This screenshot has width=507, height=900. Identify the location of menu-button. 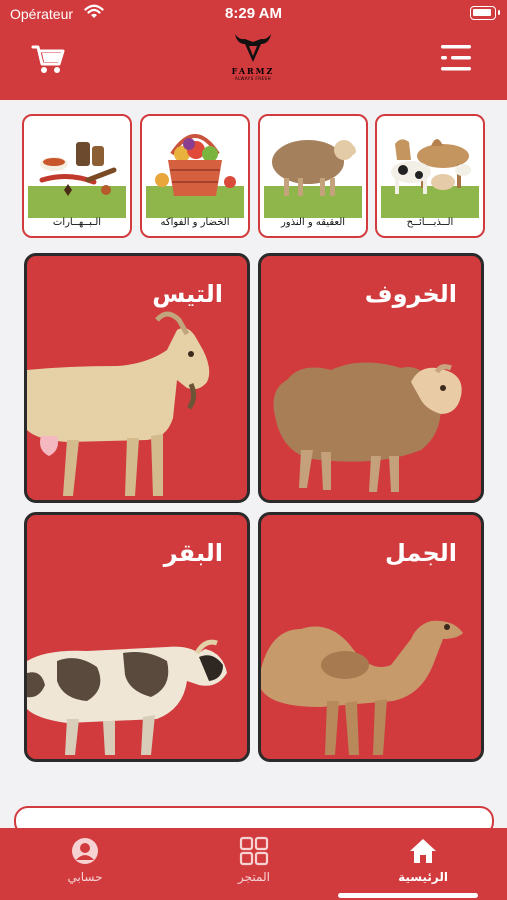
(458, 60).